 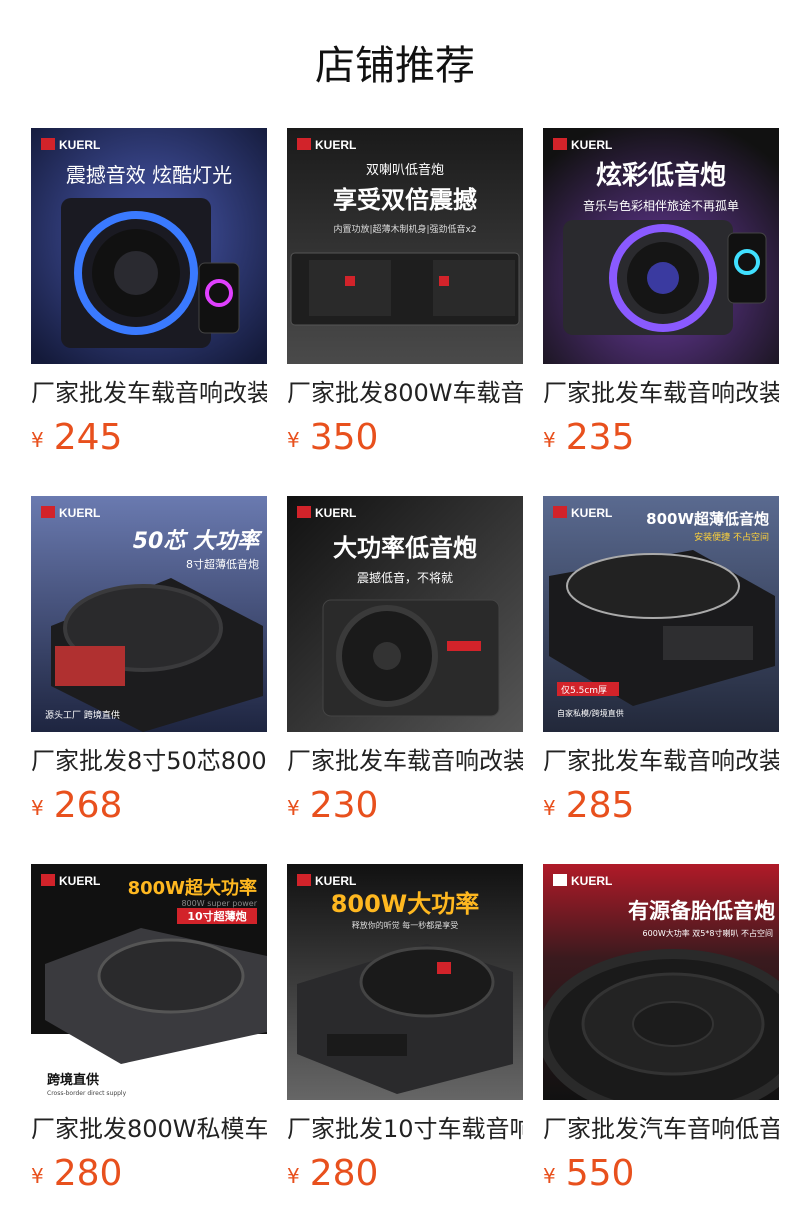 I want to click on image-sub: 音乐与色彩相伴旅途不再孤单, so click(x=661, y=205).